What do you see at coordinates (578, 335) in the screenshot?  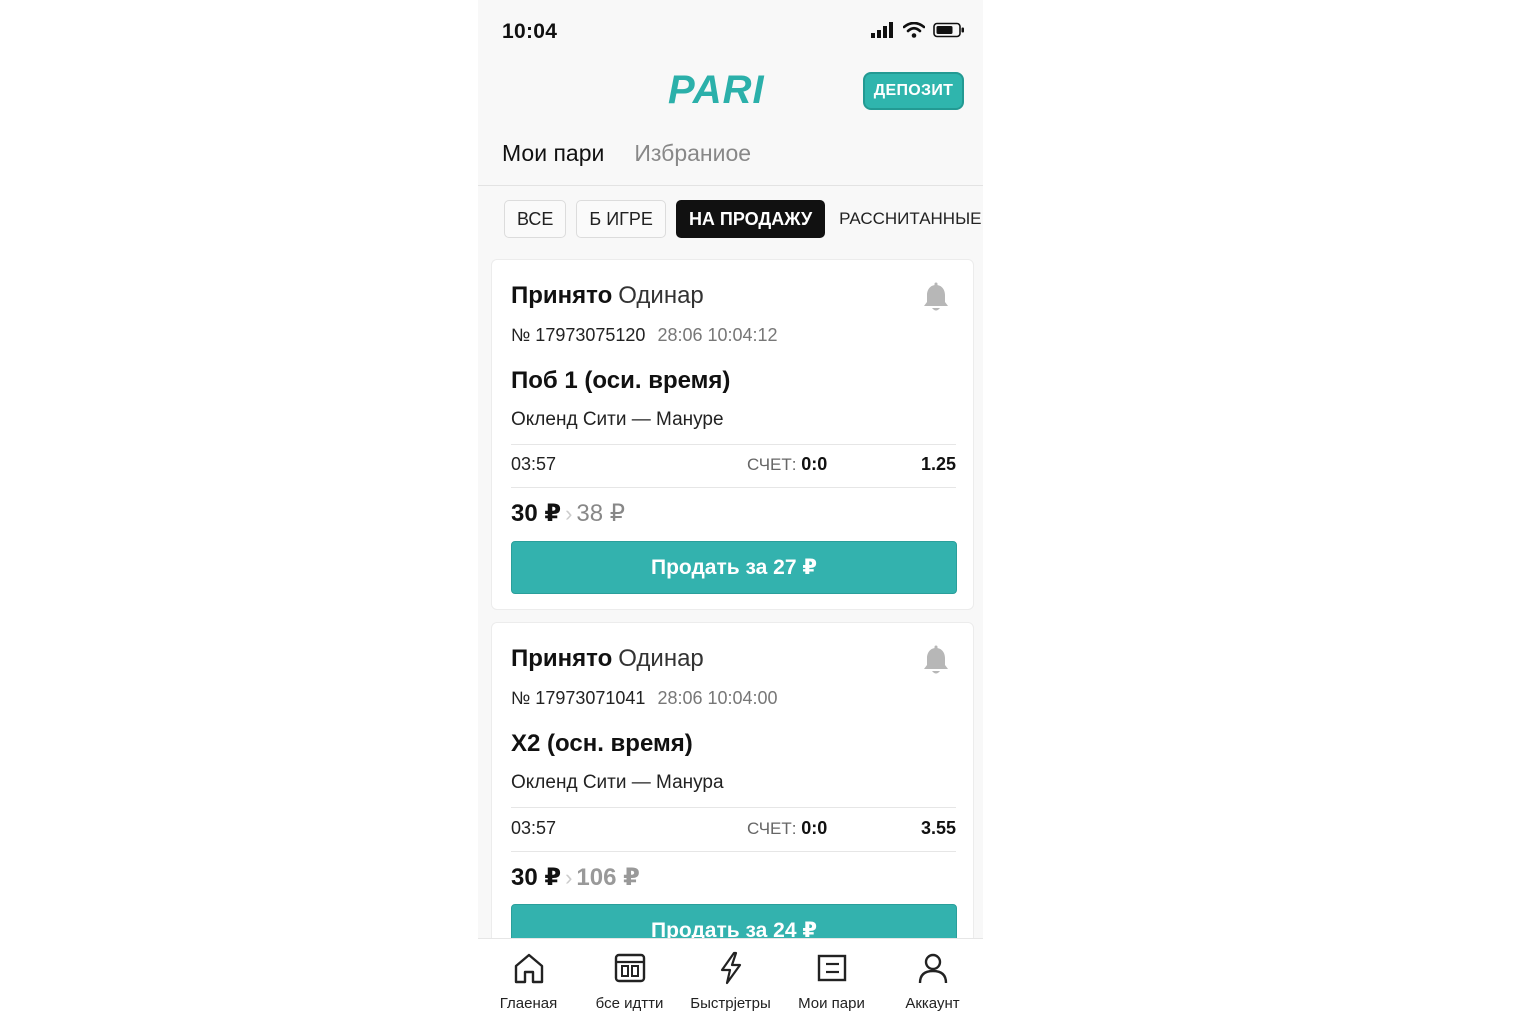 I see `bet-number: № 17973075120` at bounding box center [578, 335].